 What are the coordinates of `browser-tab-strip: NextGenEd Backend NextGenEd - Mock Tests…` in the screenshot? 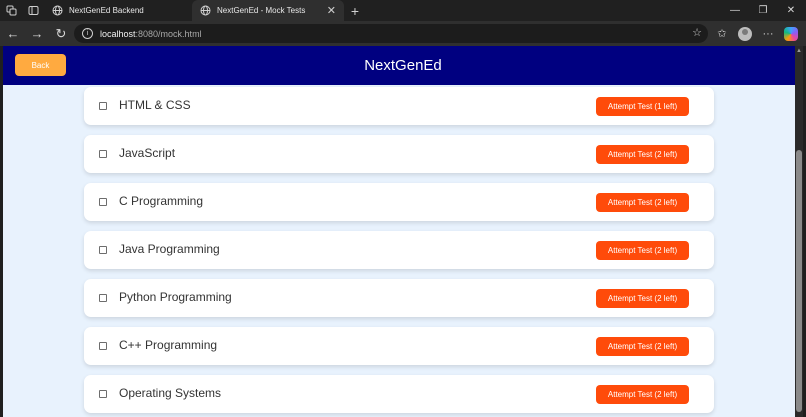 It's located at (403, 10).